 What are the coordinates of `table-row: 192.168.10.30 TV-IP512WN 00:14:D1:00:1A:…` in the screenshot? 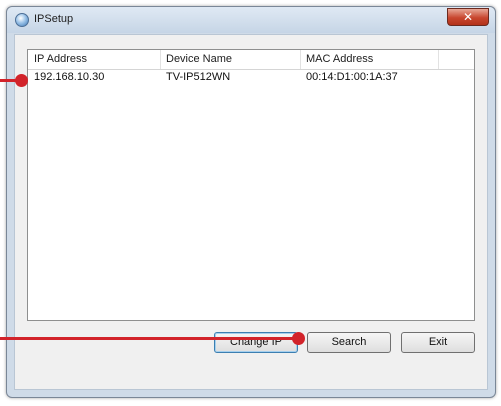 It's located at (251, 78).